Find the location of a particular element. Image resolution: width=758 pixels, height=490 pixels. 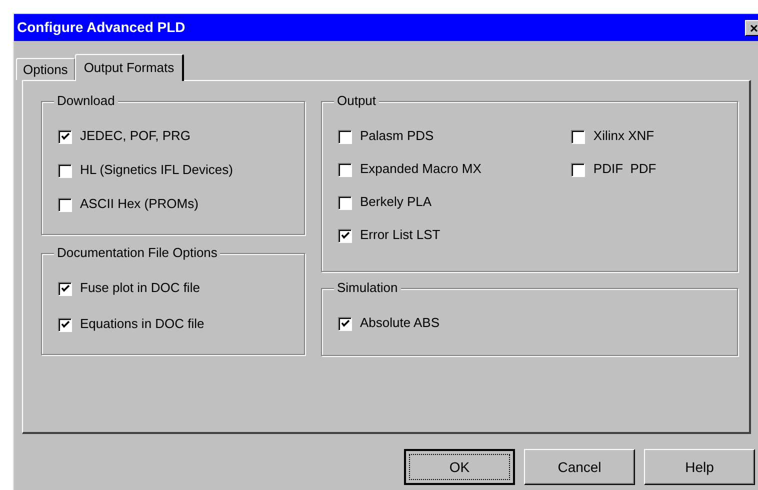

checkbox-option: Fuse plot in DOC file is located at coordinates (131, 288).